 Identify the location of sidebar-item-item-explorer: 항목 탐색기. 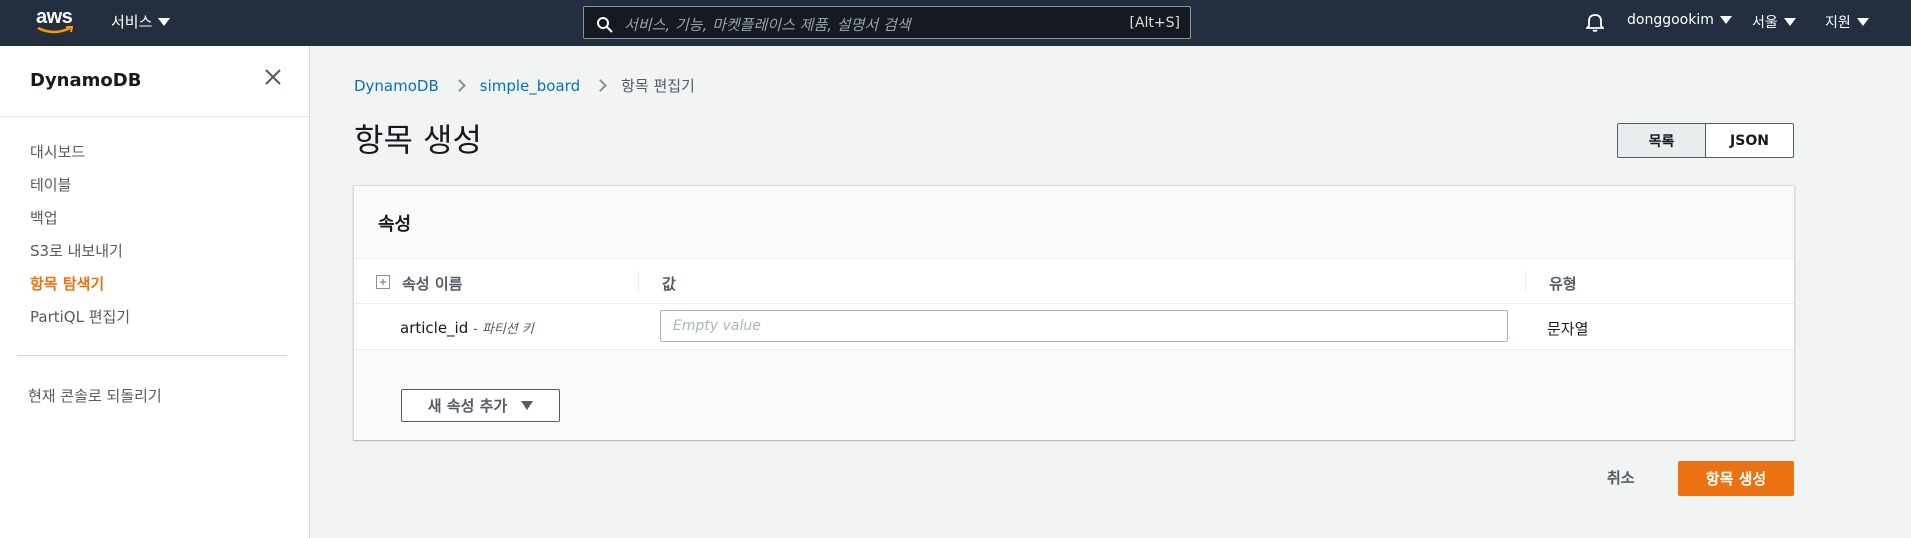
(67, 283).